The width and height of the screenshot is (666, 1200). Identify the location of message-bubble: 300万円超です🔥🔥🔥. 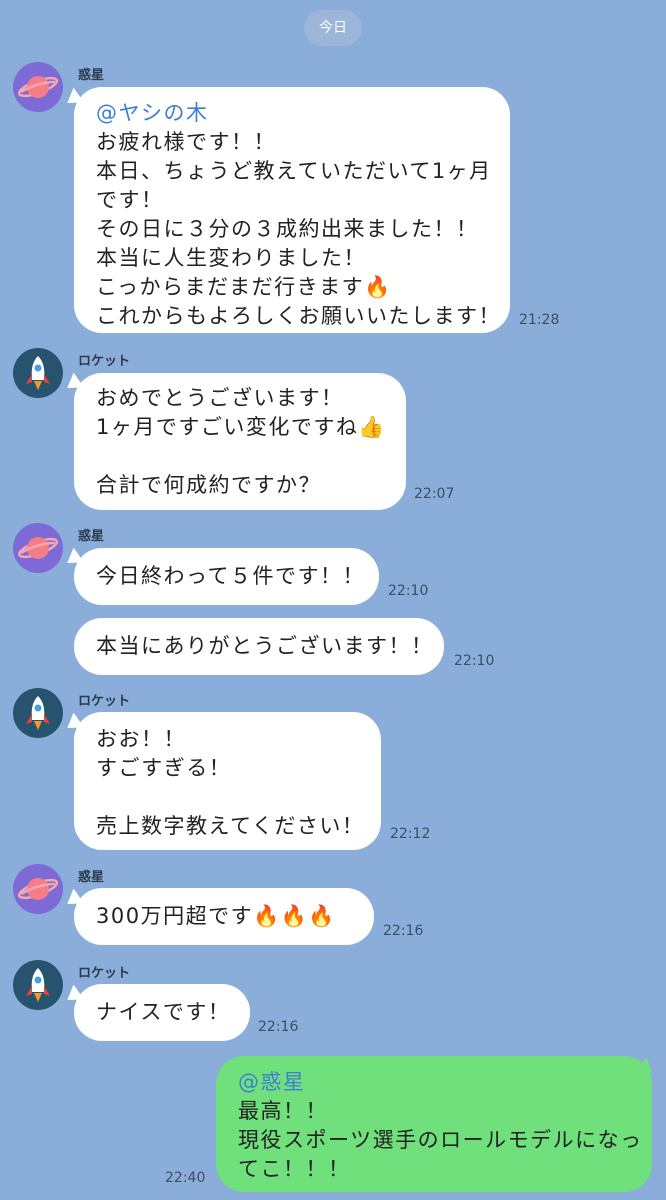
(224, 916).